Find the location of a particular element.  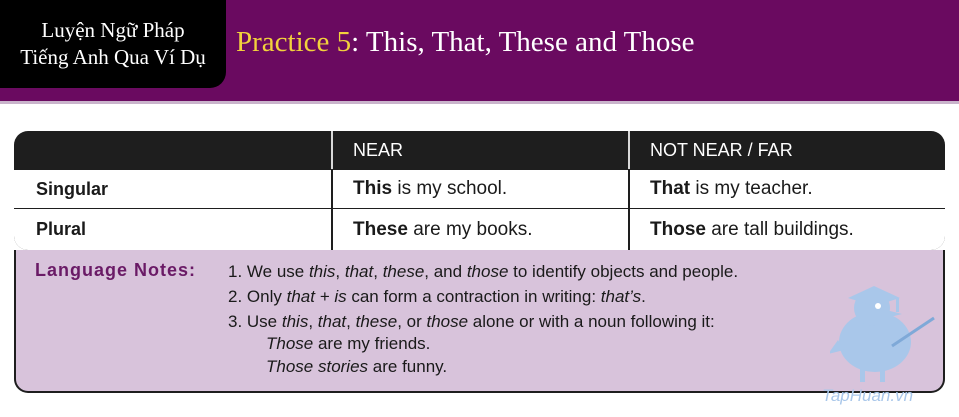

sentence-rest: are tall buildings. is located at coordinates (779, 229).